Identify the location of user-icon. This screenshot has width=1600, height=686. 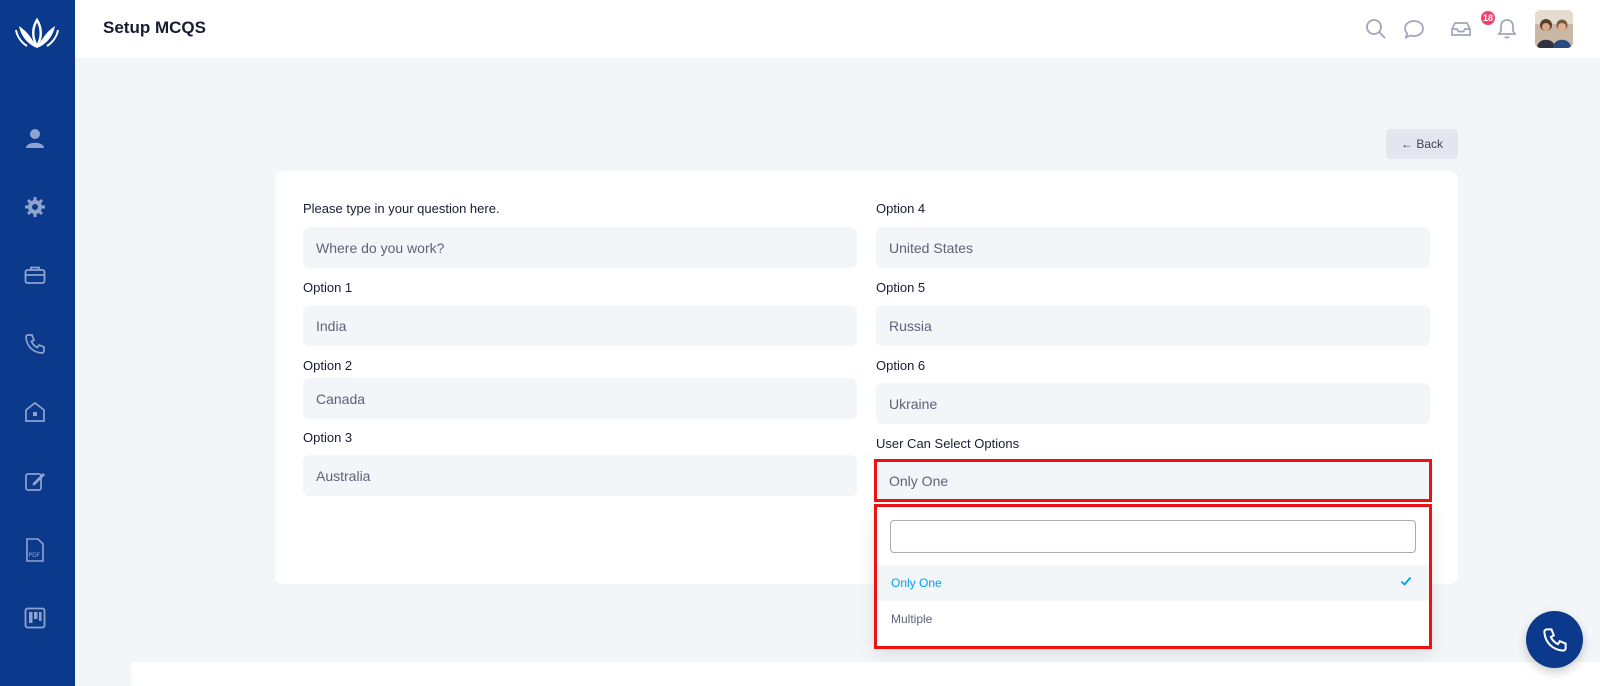
(35, 138).